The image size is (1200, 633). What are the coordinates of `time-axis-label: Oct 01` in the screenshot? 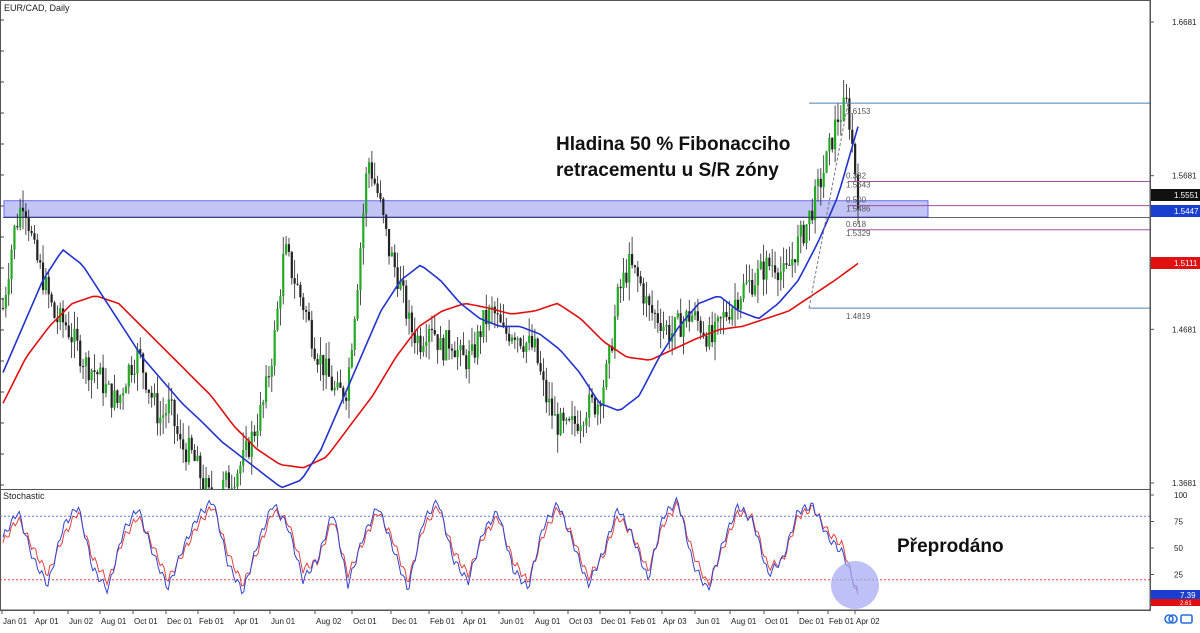 It's located at (146, 621).